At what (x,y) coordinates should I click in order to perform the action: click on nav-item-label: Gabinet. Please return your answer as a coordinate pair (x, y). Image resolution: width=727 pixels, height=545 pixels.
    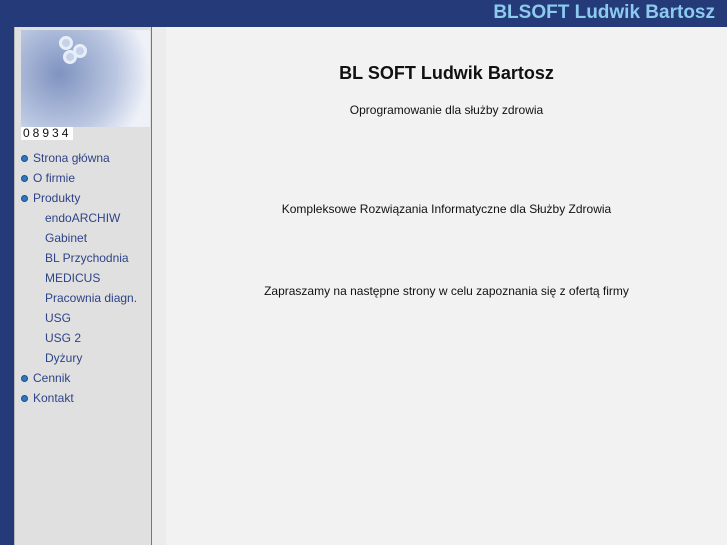
    Looking at the image, I should click on (66, 238).